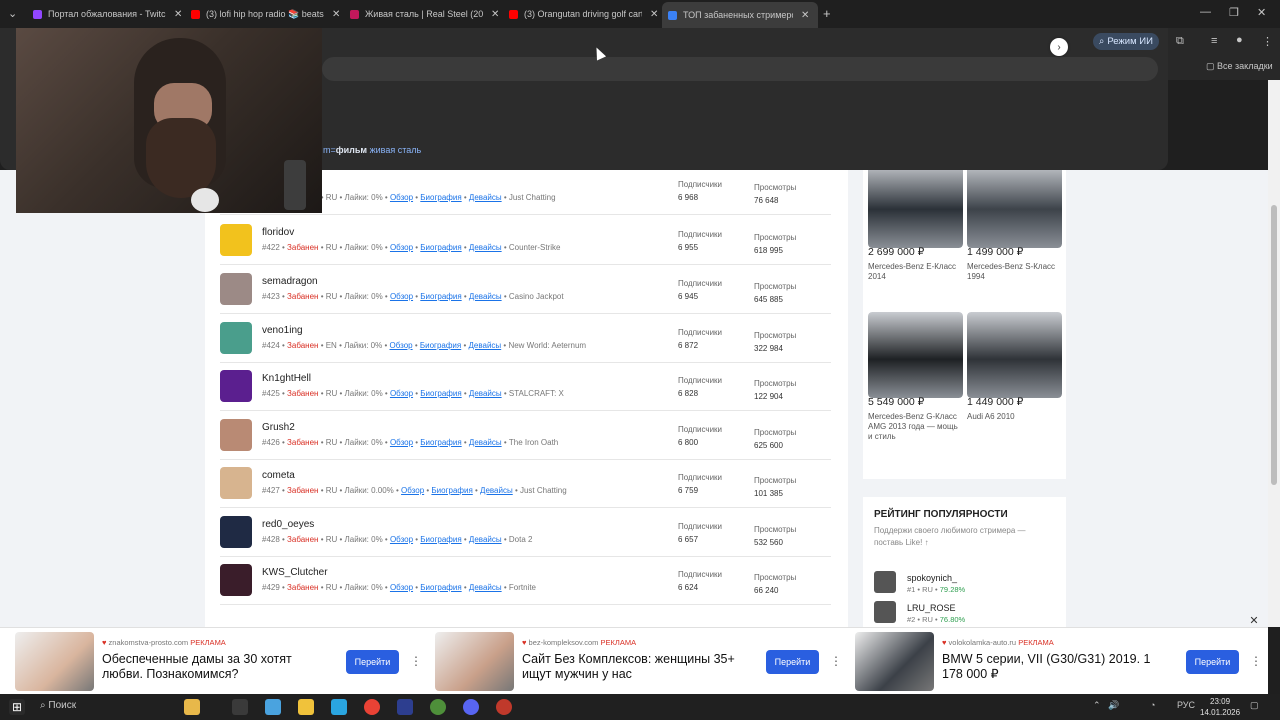 The width and height of the screenshot is (1280, 720). Describe the element at coordinates (914, 272) in the screenshot. I see `car-name: Mercedes-Benz E-Класс 2014` at that location.